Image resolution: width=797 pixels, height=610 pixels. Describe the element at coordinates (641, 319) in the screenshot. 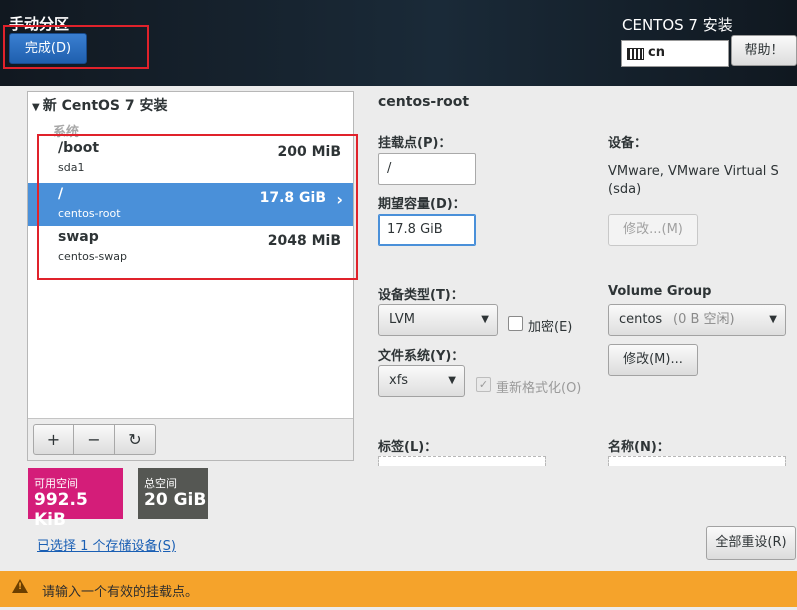

I see `volume-group-value: centos` at that location.